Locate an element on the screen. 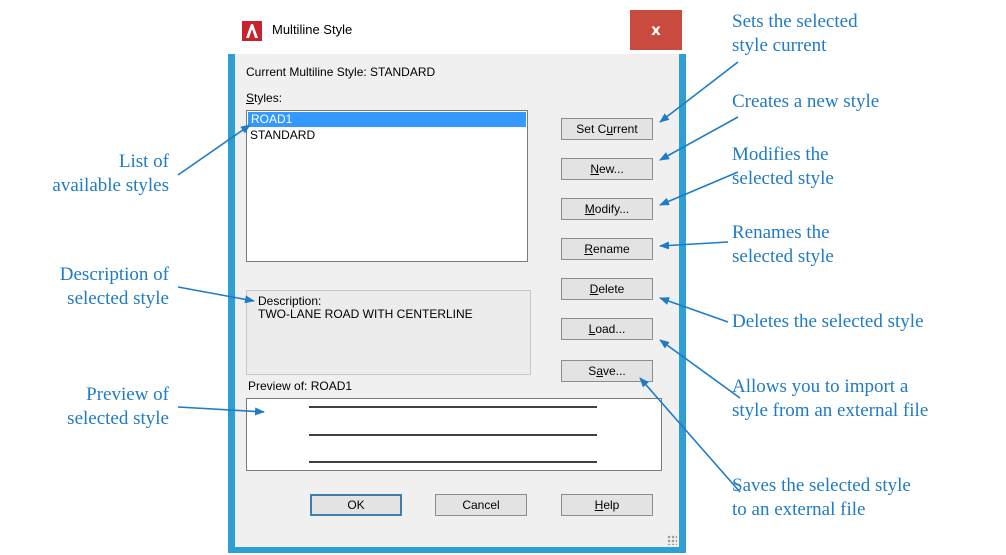 Image resolution: width=1006 pixels, height=555 pixels. arrow-preview is located at coordinates (221, 411).